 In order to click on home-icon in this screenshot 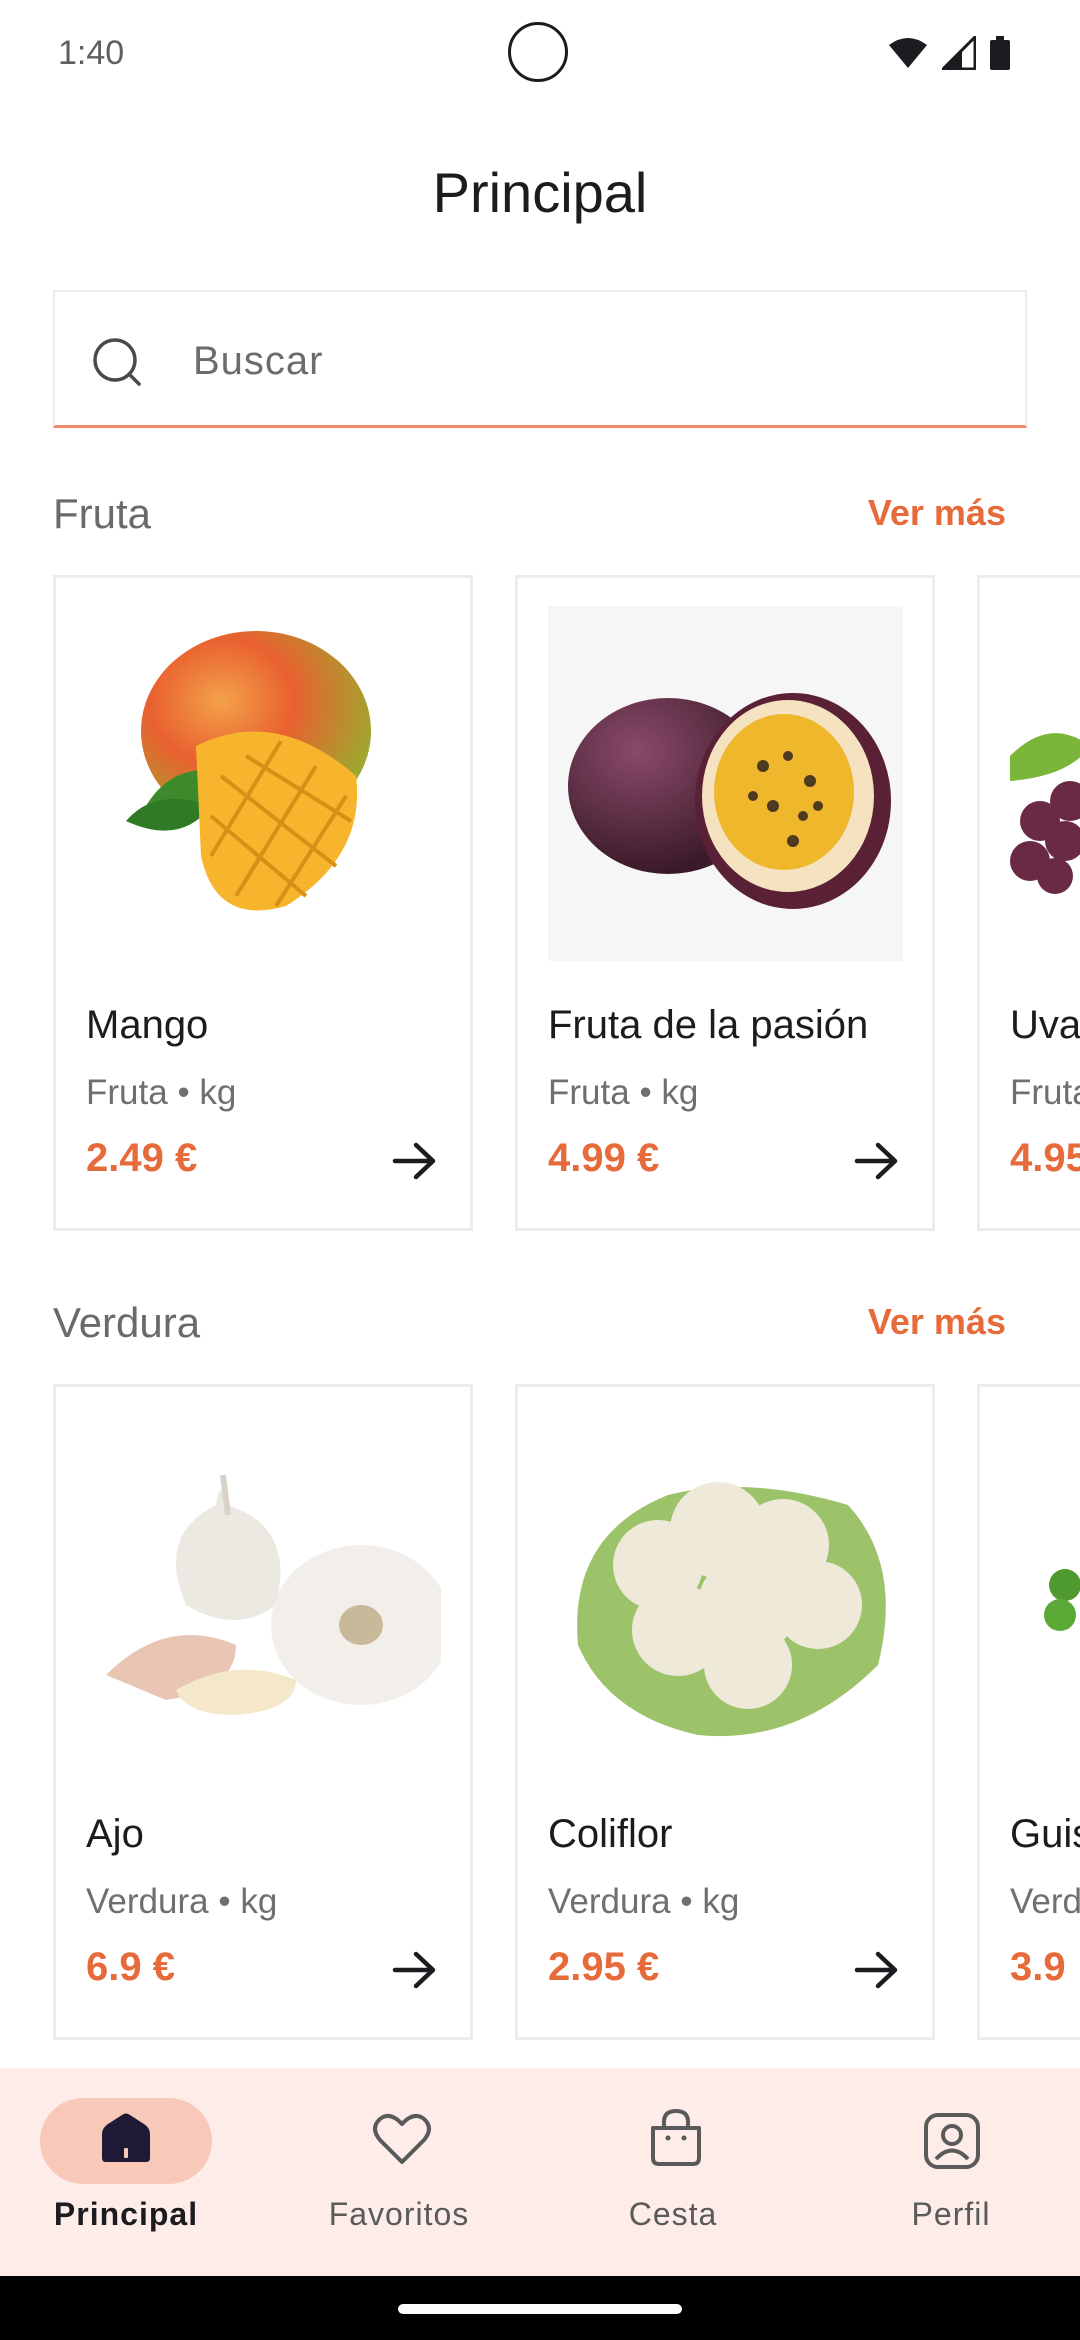, I will do `click(126, 2137)`.